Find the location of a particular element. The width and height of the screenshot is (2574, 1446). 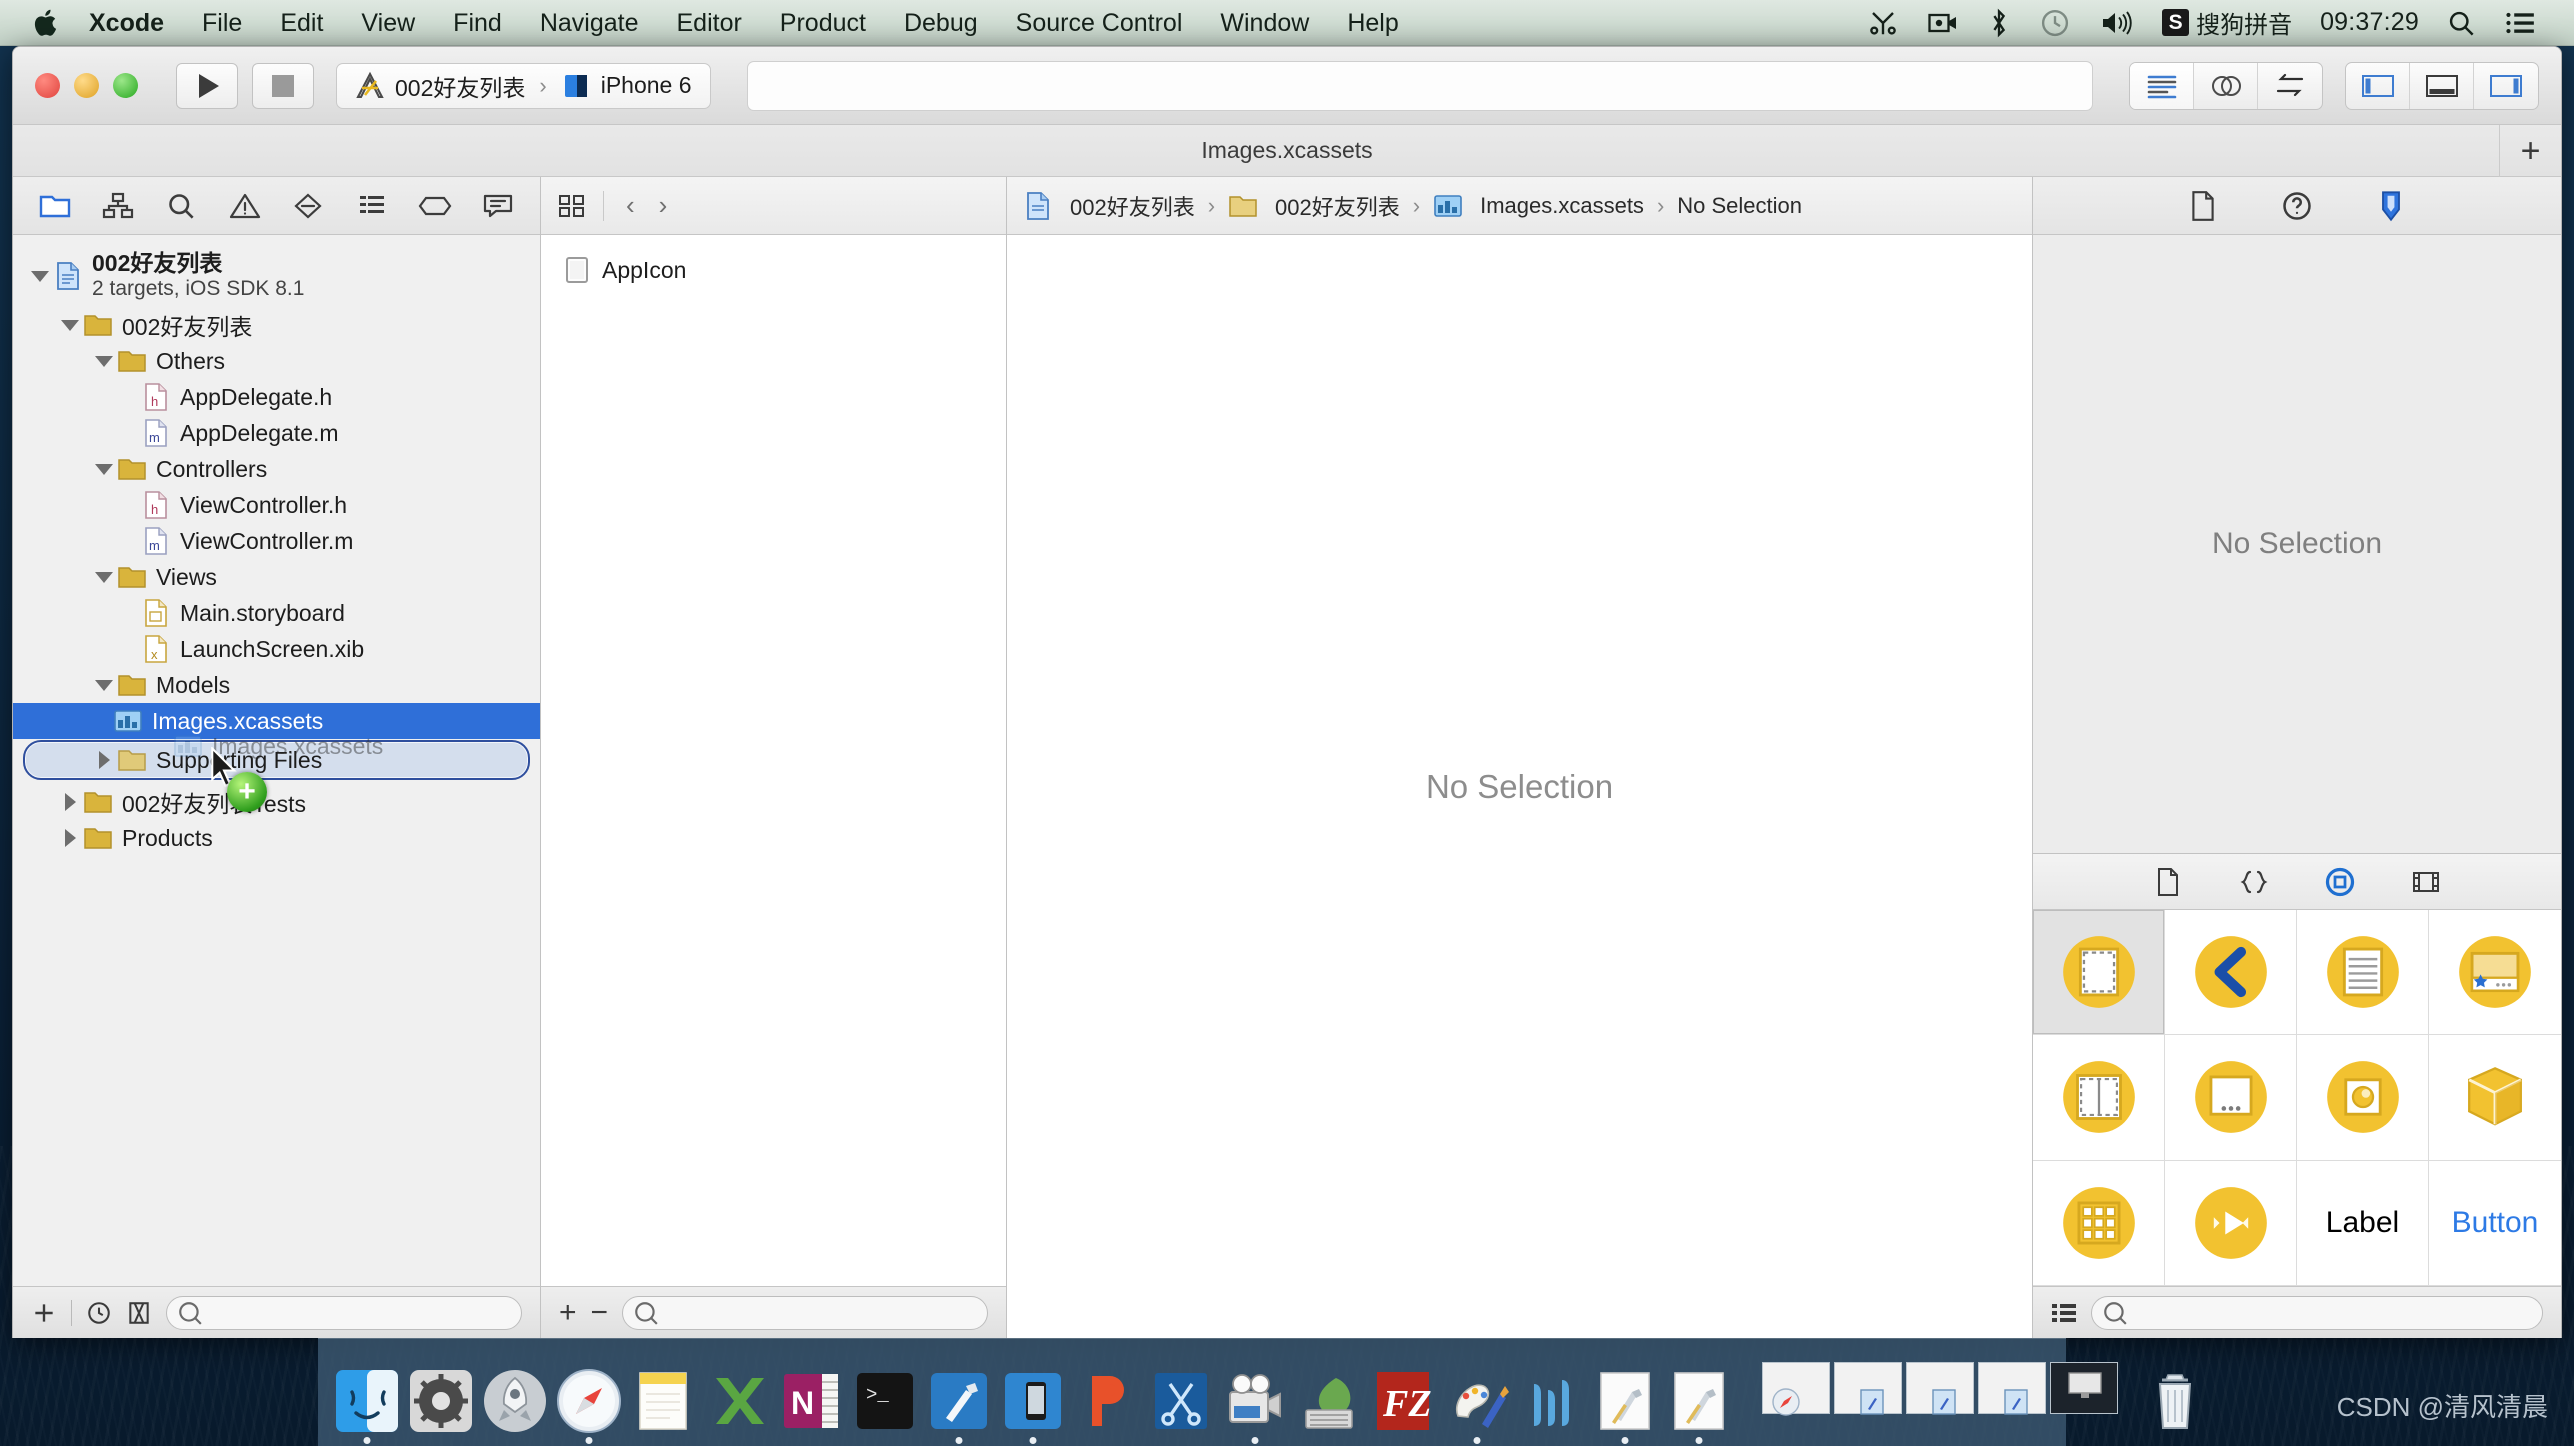

tree-row-products: Products is located at coordinates (276, 838).